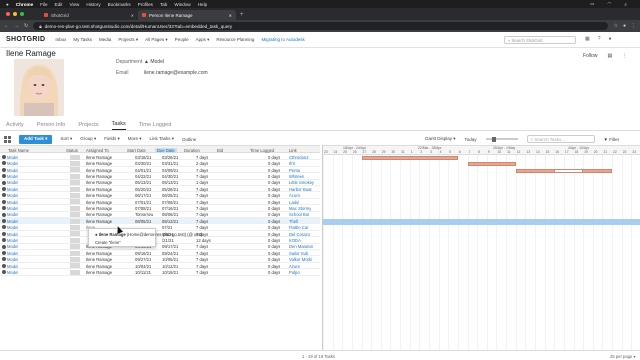 This screenshot has width=640, height=360. Describe the element at coordinates (143, 195) in the screenshot. I see `start-date-cell: 06/17/21` at that location.